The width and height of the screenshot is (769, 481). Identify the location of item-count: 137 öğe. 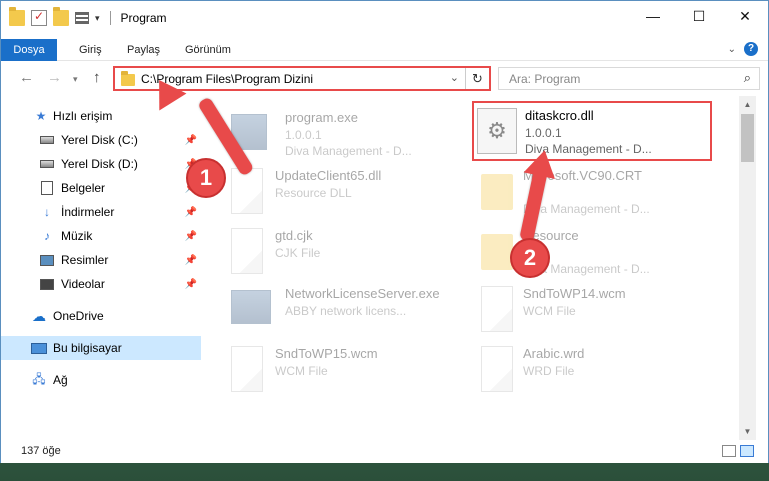
(41, 451).